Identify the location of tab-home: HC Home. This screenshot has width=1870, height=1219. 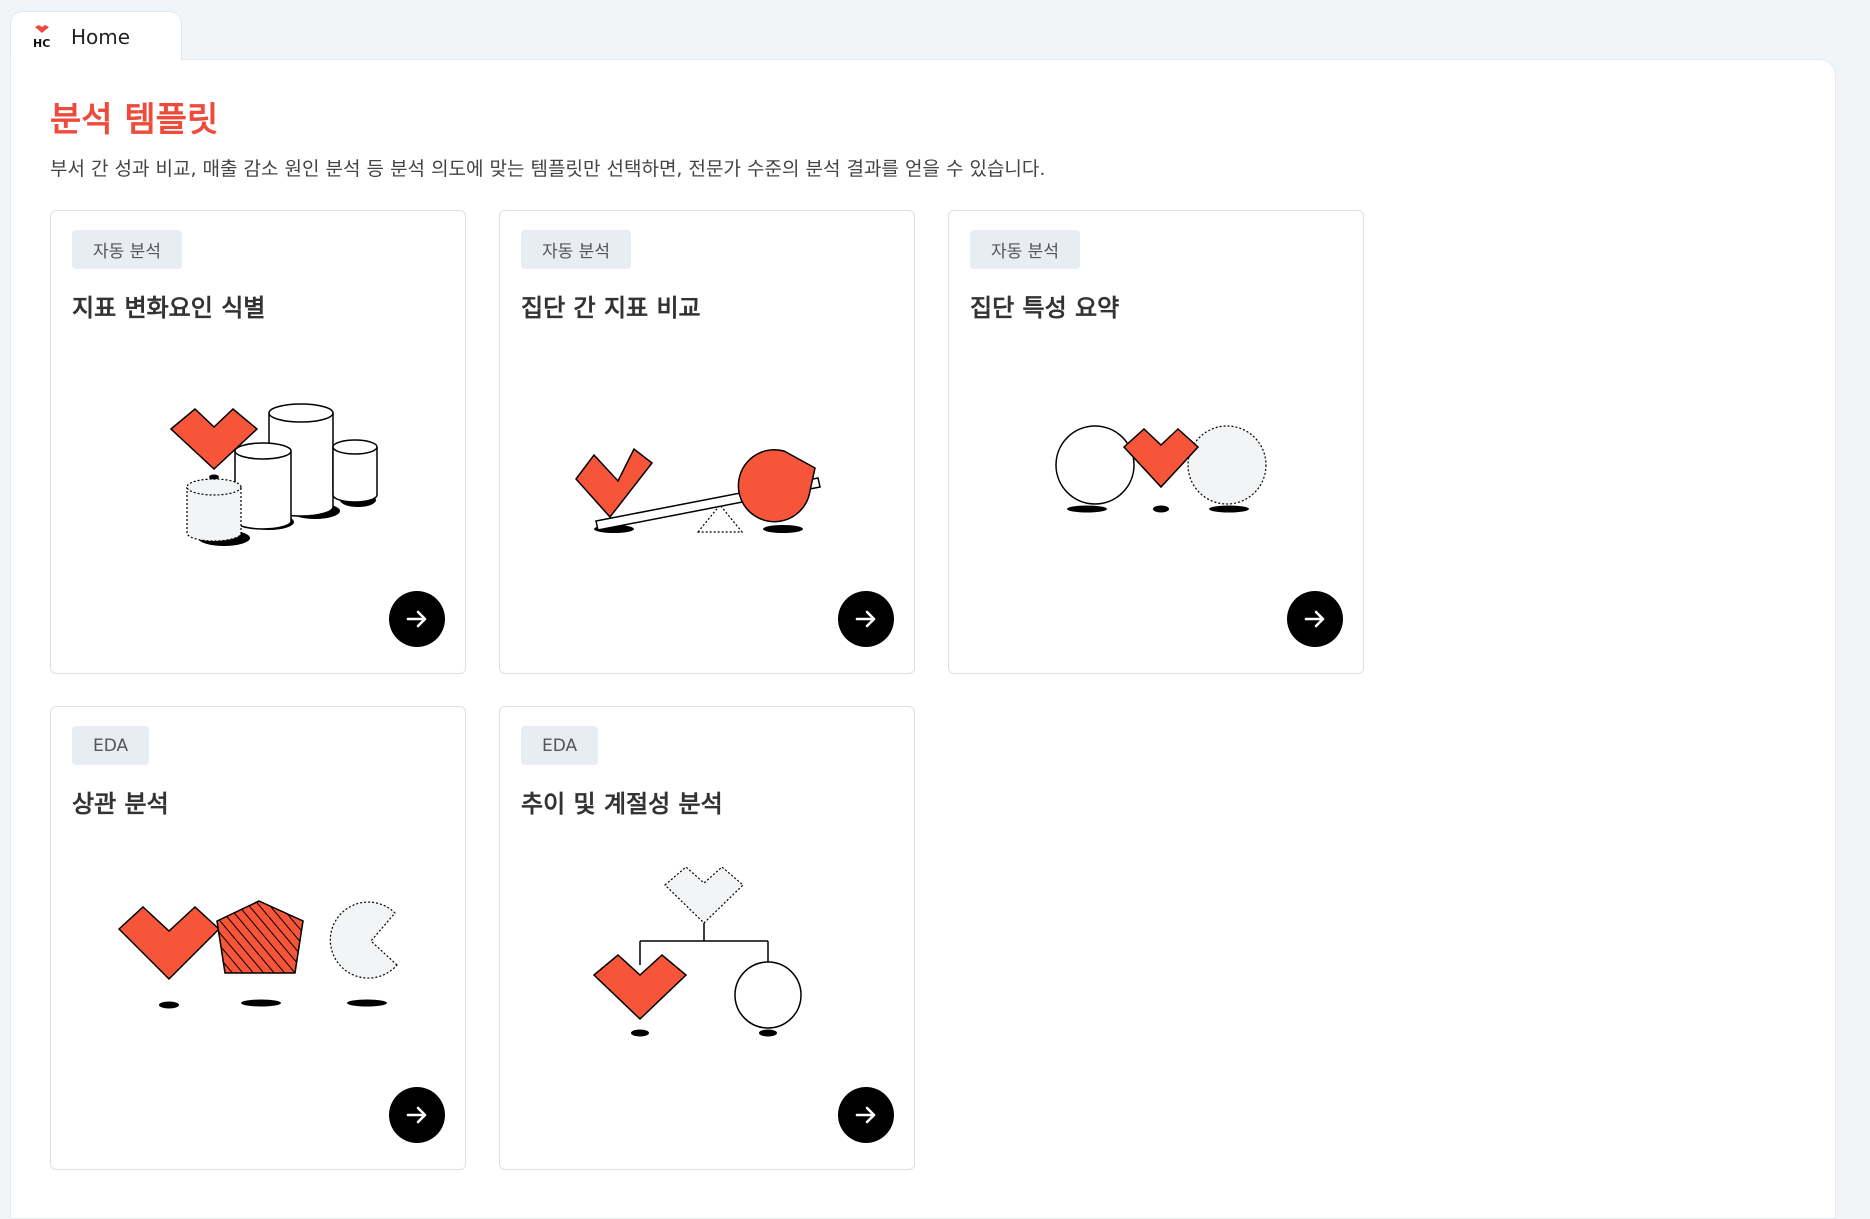
(96, 36).